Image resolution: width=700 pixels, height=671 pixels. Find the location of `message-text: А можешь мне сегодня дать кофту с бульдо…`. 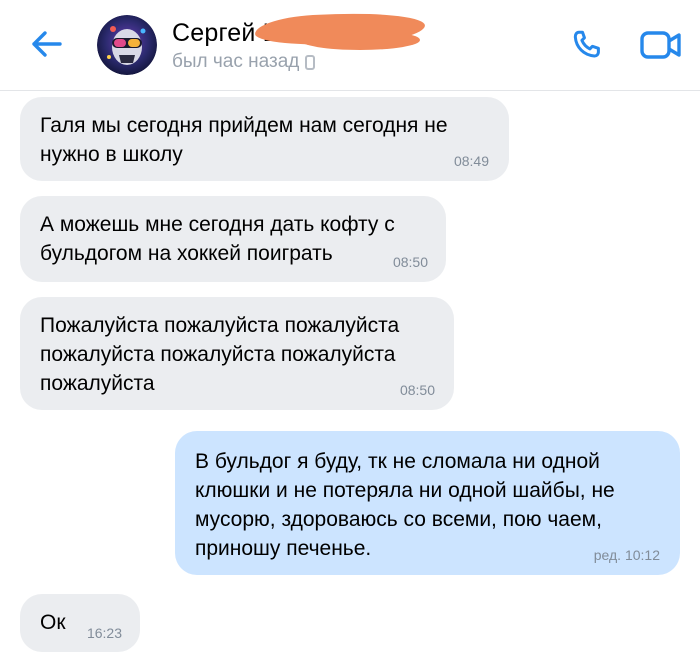

message-text: А можешь мне сегодня дать кофту с бульдо… is located at coordinates (217, 239).